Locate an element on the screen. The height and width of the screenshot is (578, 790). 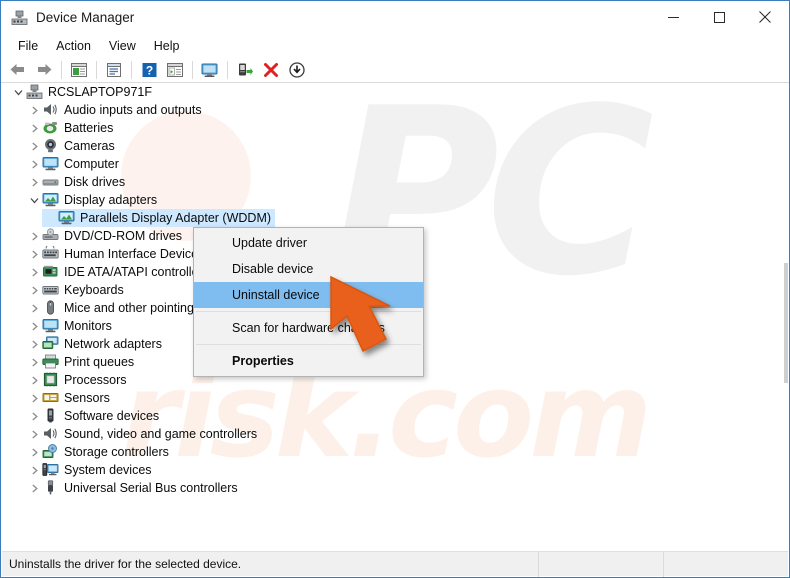
tree-item-label: Audio inputs and outputs is located at coordinates (133, 110).